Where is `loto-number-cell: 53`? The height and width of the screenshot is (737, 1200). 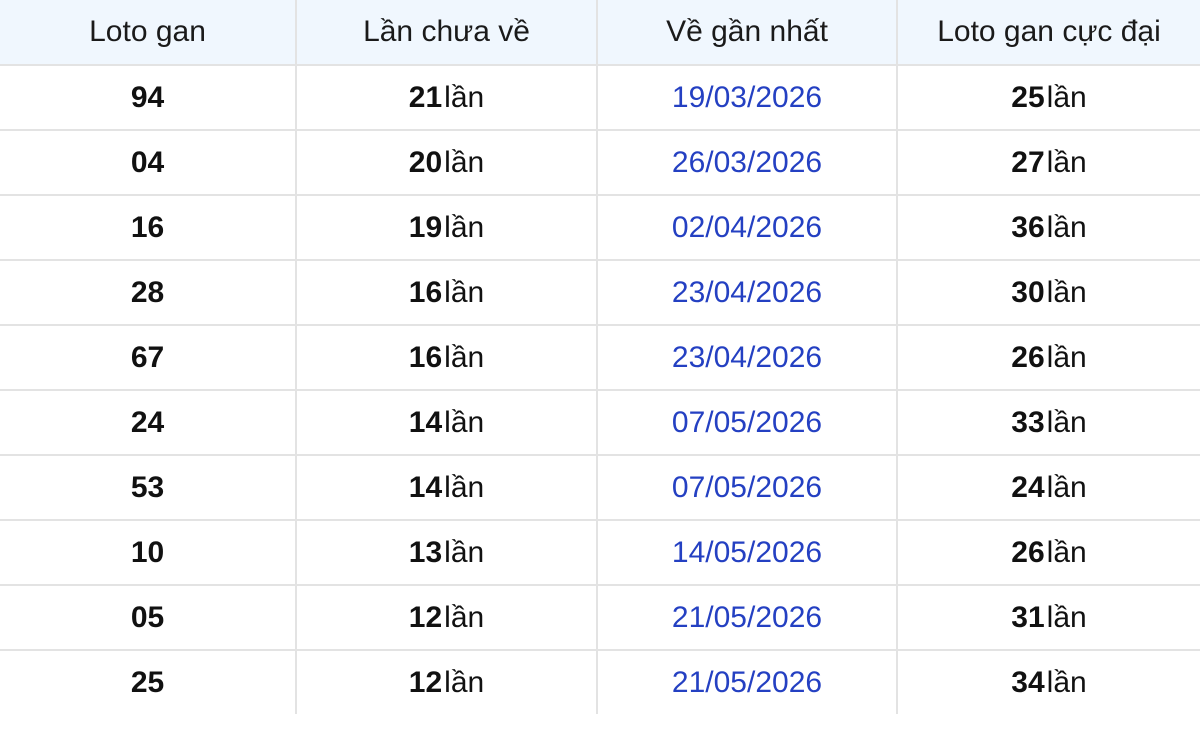
loto-number-cell: 53 is located at coordinates (148, 487).